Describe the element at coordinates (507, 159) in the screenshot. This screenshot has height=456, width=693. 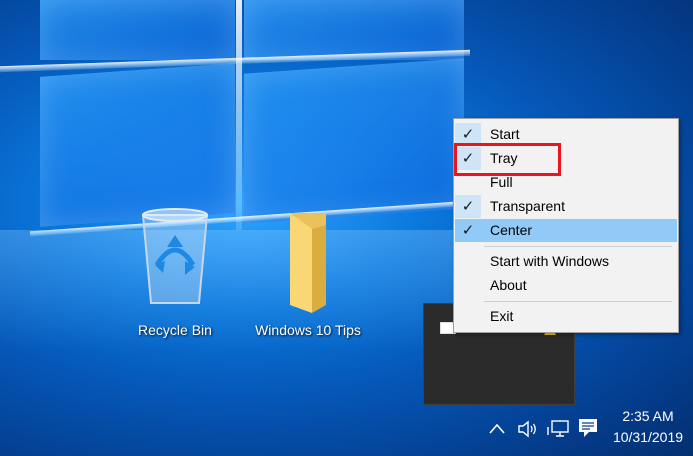
I see `tray-item-highlight-box` at that location.